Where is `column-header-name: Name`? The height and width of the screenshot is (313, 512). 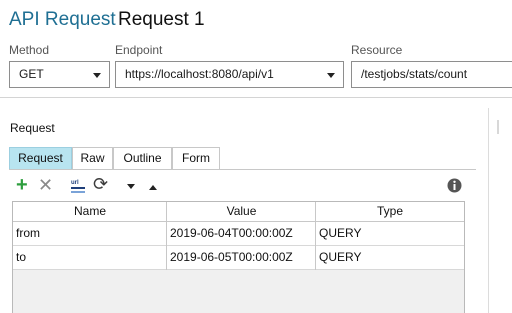
column-header-name: Name is located at coordinates (90, 212).